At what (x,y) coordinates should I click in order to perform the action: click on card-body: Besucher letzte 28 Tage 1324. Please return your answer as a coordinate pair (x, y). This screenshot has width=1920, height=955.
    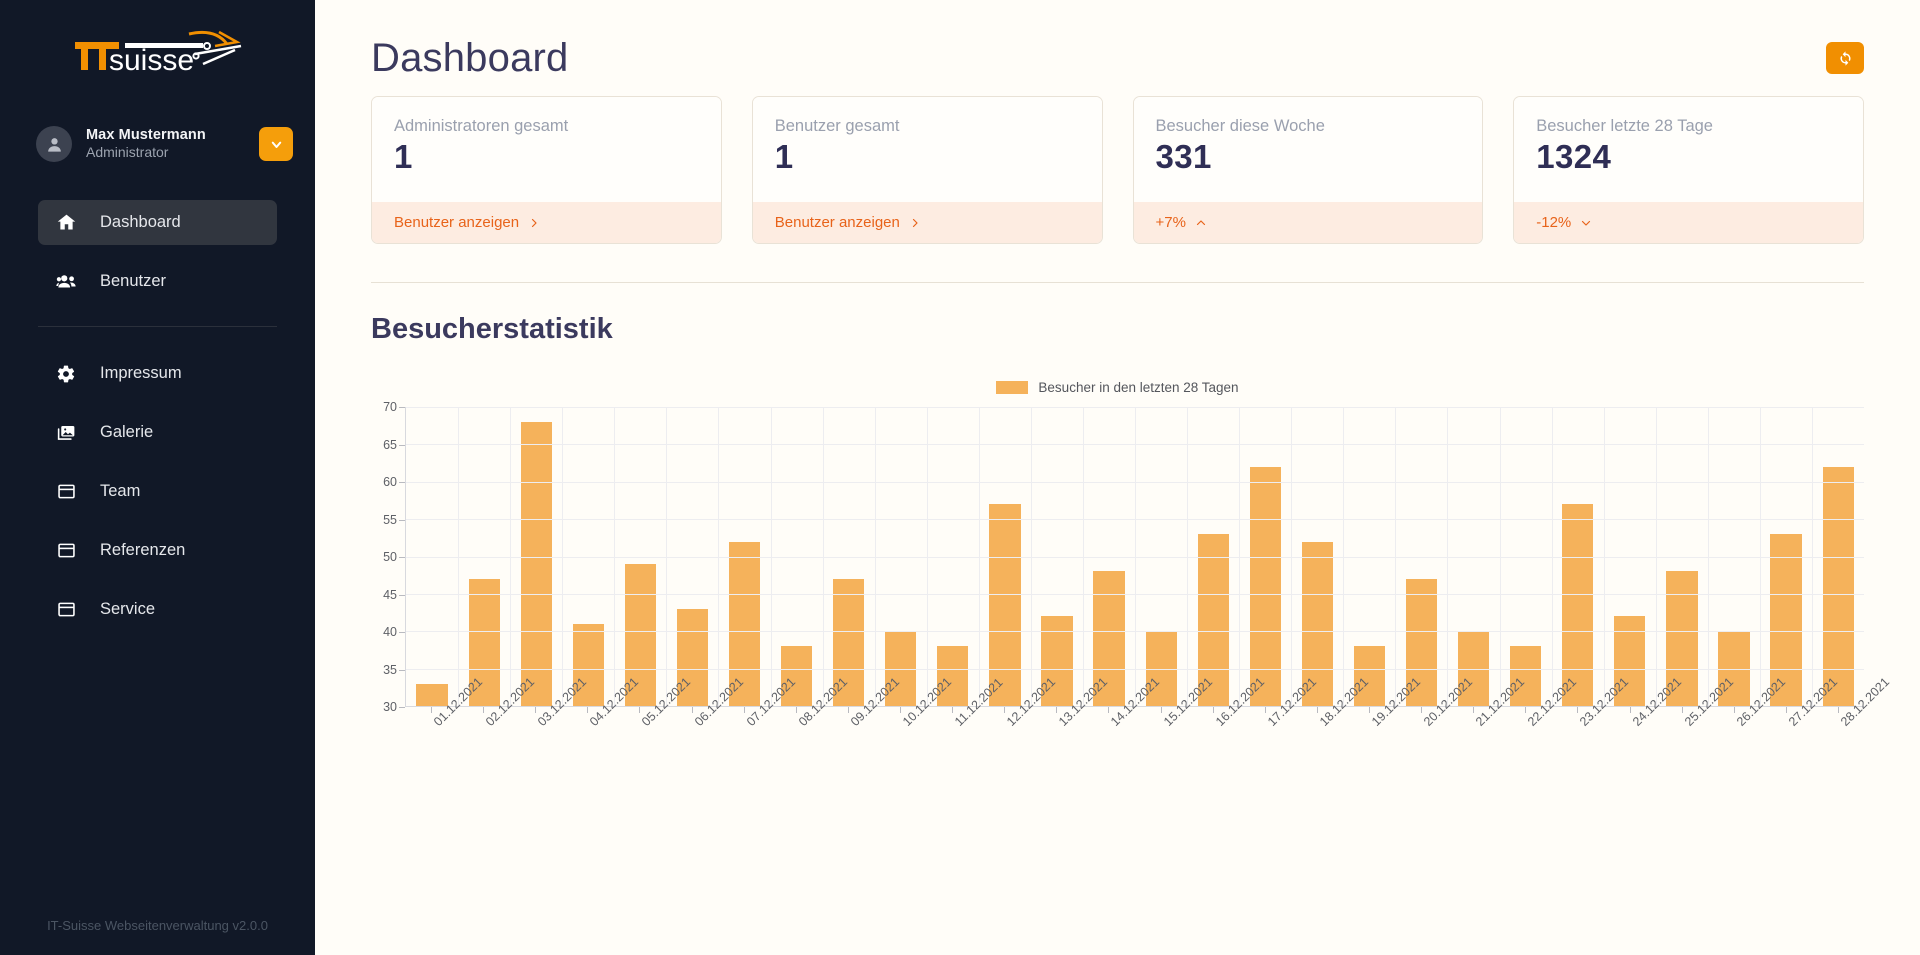
    Looking at the image, I should click on (1688, 149).